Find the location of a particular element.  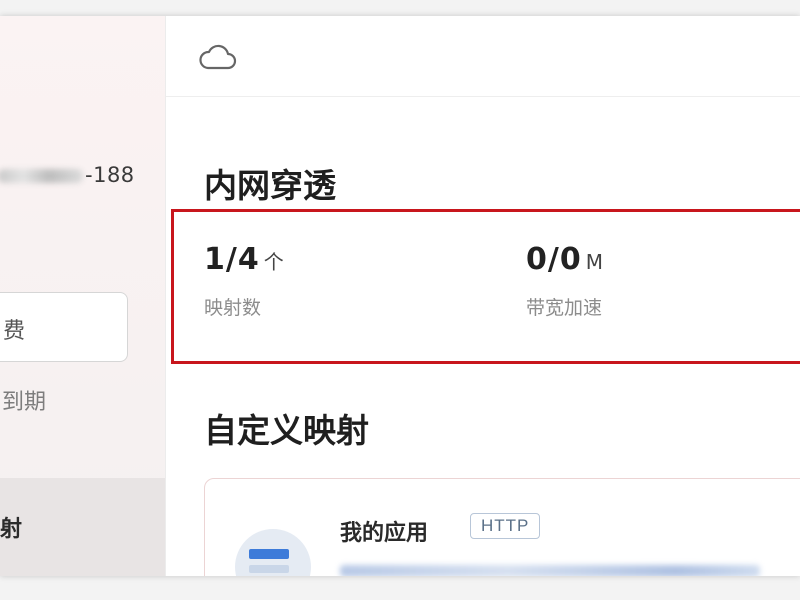

user-suffix: -188 is located at coordinates (110, 175).